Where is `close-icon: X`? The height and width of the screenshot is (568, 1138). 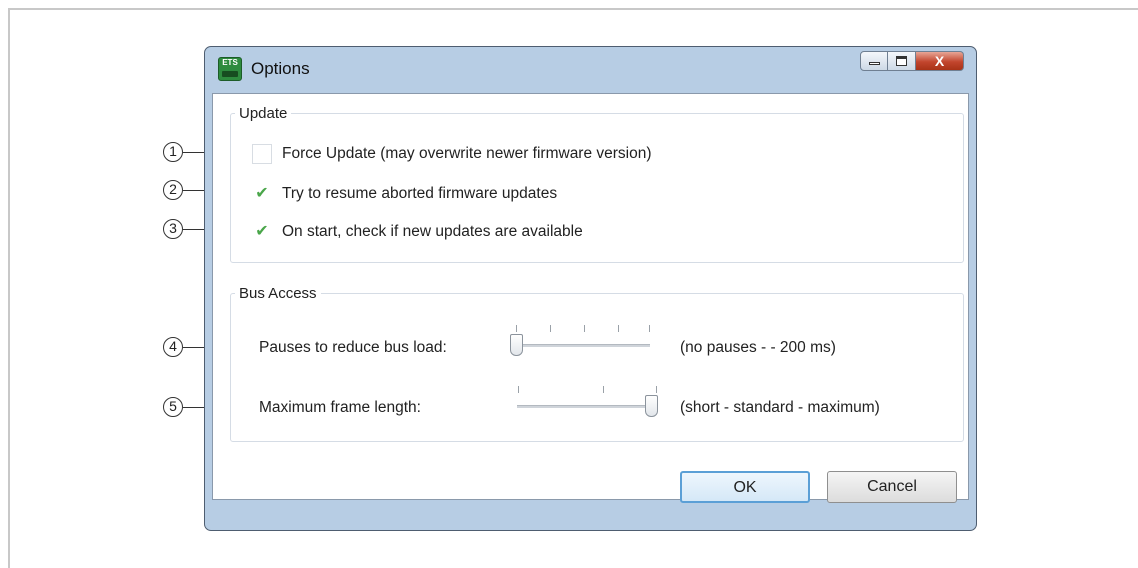
close-icon: X is located at coordinates (939, 61).